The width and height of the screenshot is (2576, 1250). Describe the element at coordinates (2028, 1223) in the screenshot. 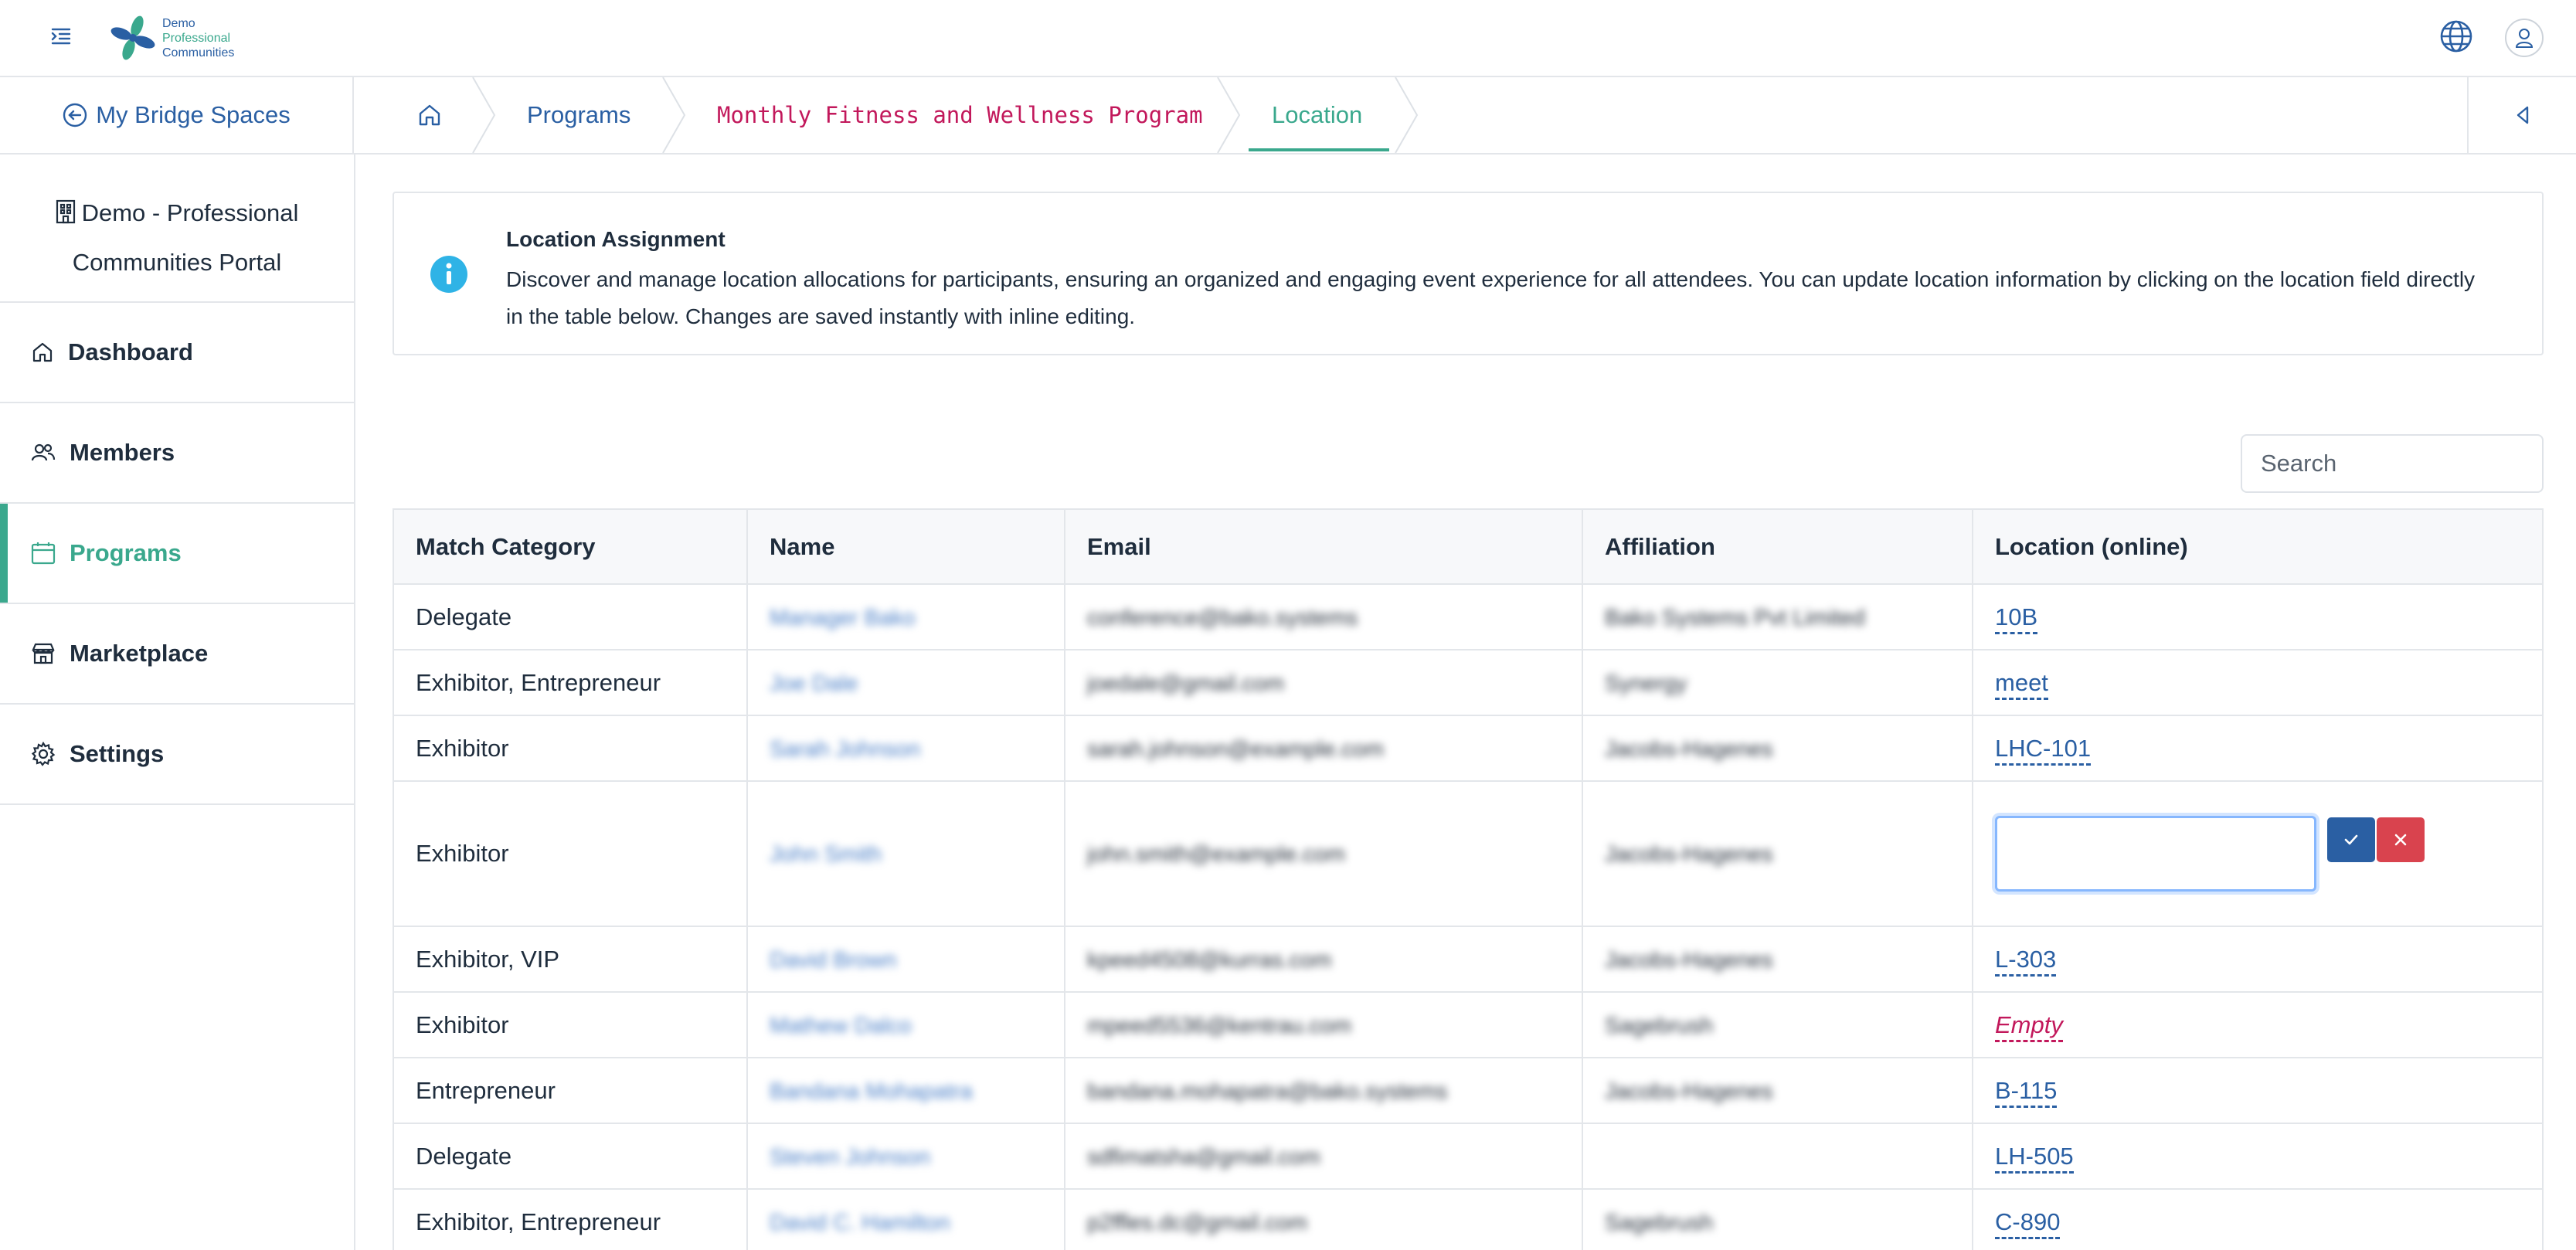

I see `location-link: C-890` at that location.